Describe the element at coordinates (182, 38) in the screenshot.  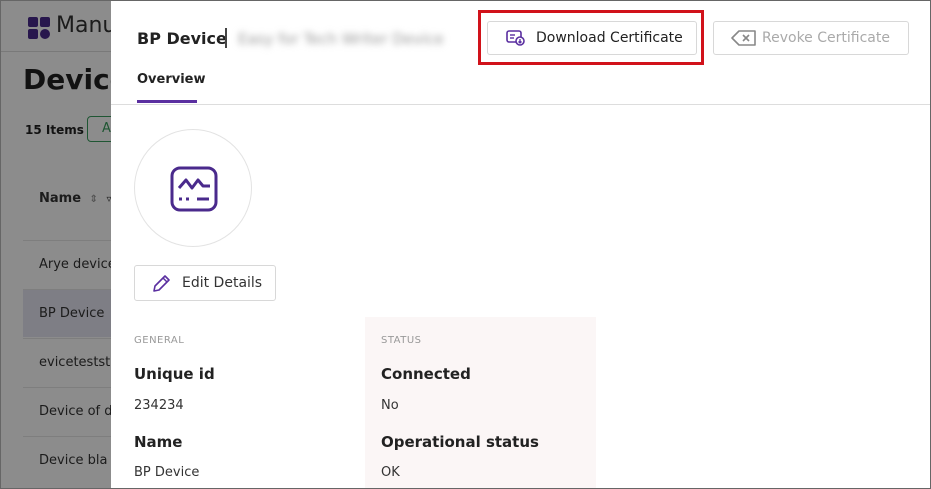
I see `drawer-title: BP Device` at that location.